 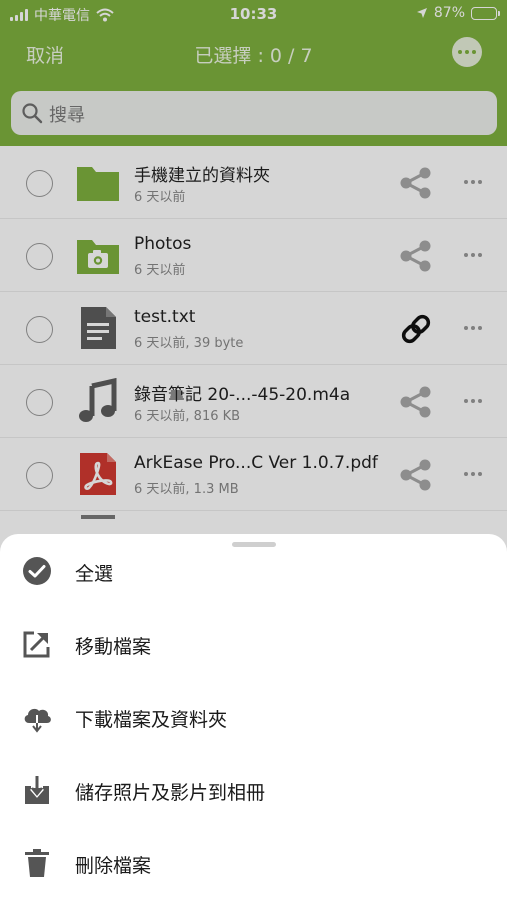 I want to click on battery-label: 87%, so click(x=449, y=13).